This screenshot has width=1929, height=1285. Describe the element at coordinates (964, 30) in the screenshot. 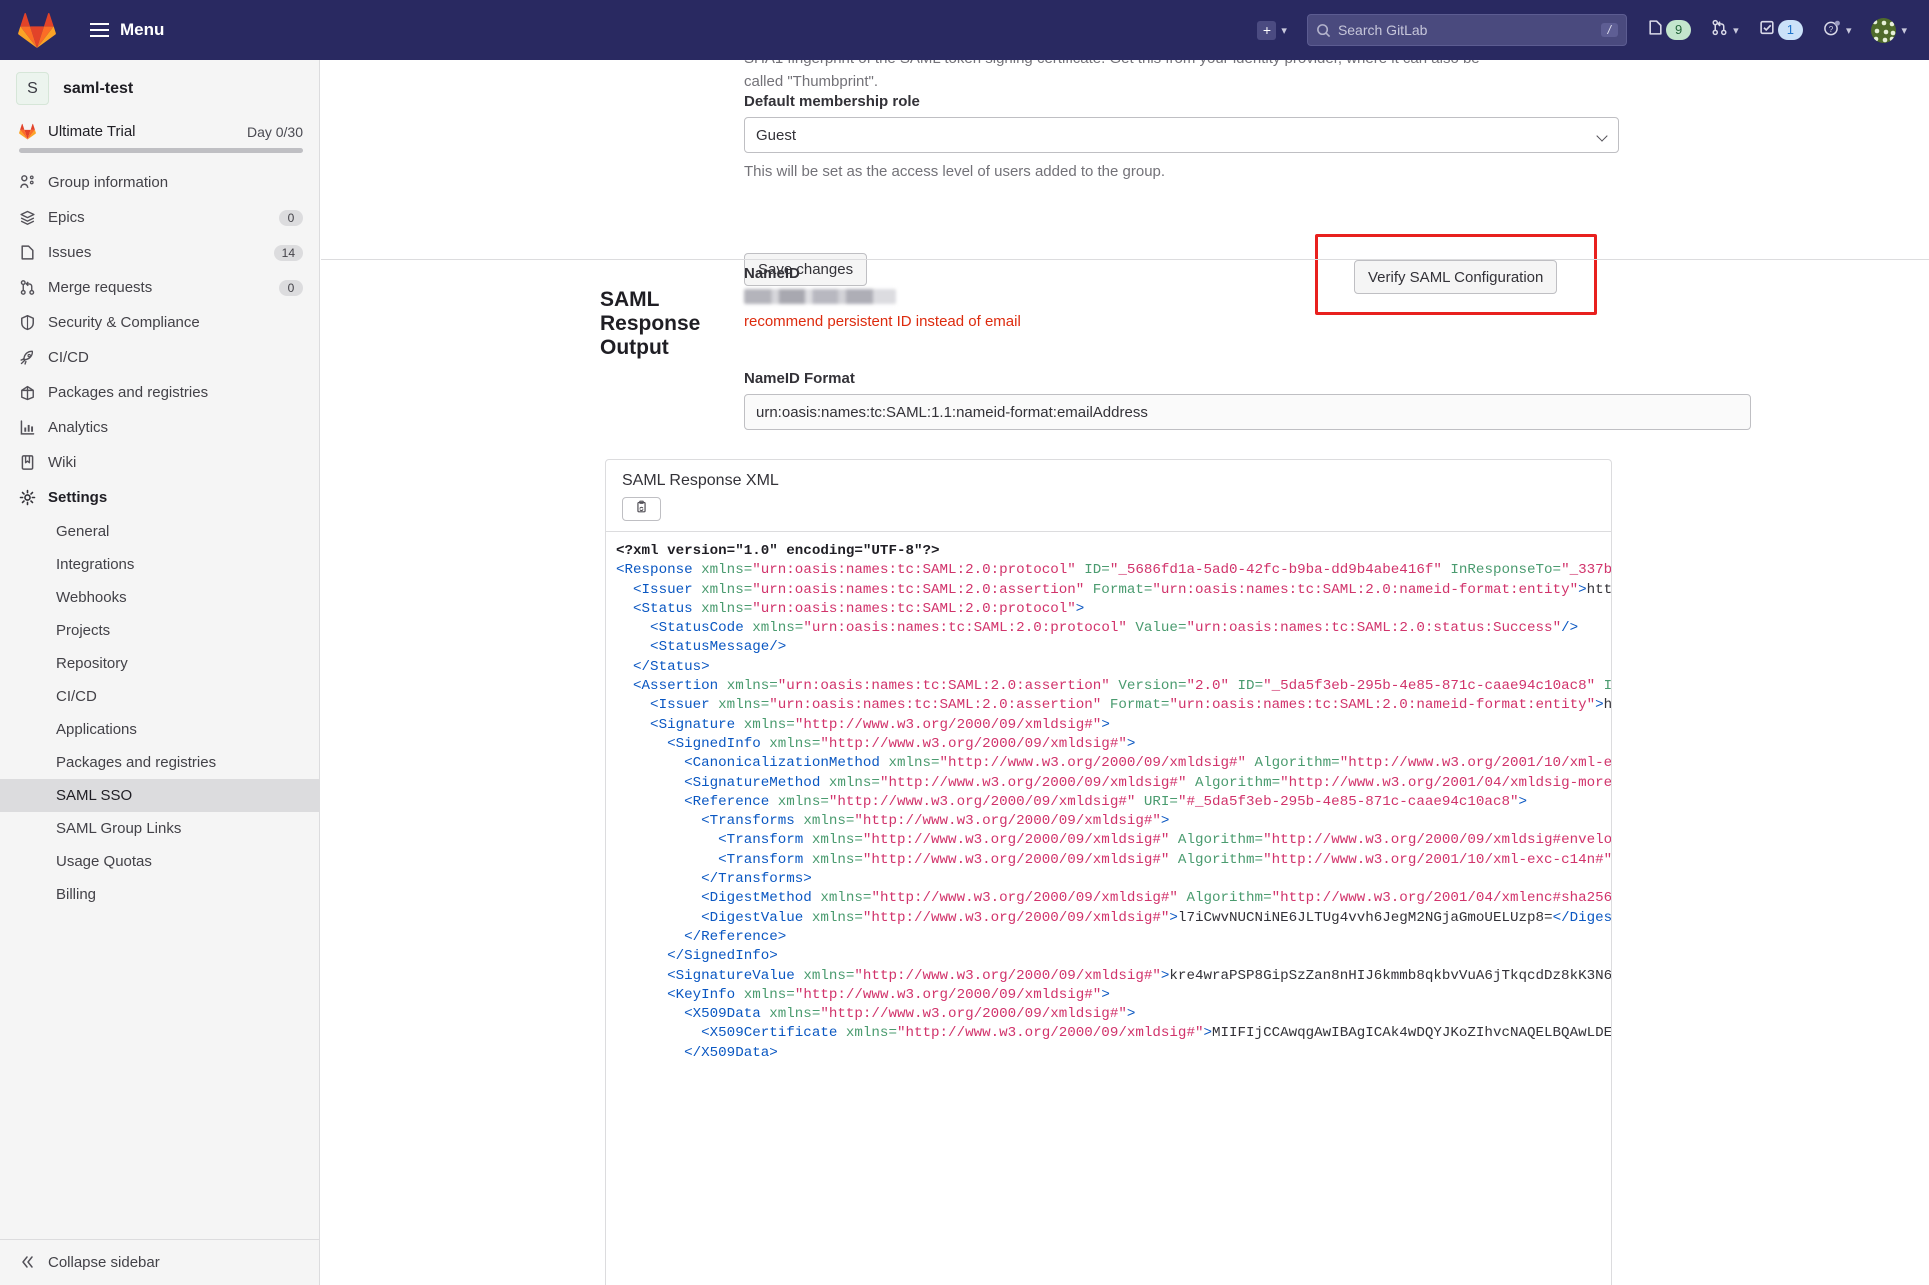

I see `top-navigation-bar: Menu + ▾ Search GitLab / 9 ▾ 1 ? ▾ ▾` at that location.